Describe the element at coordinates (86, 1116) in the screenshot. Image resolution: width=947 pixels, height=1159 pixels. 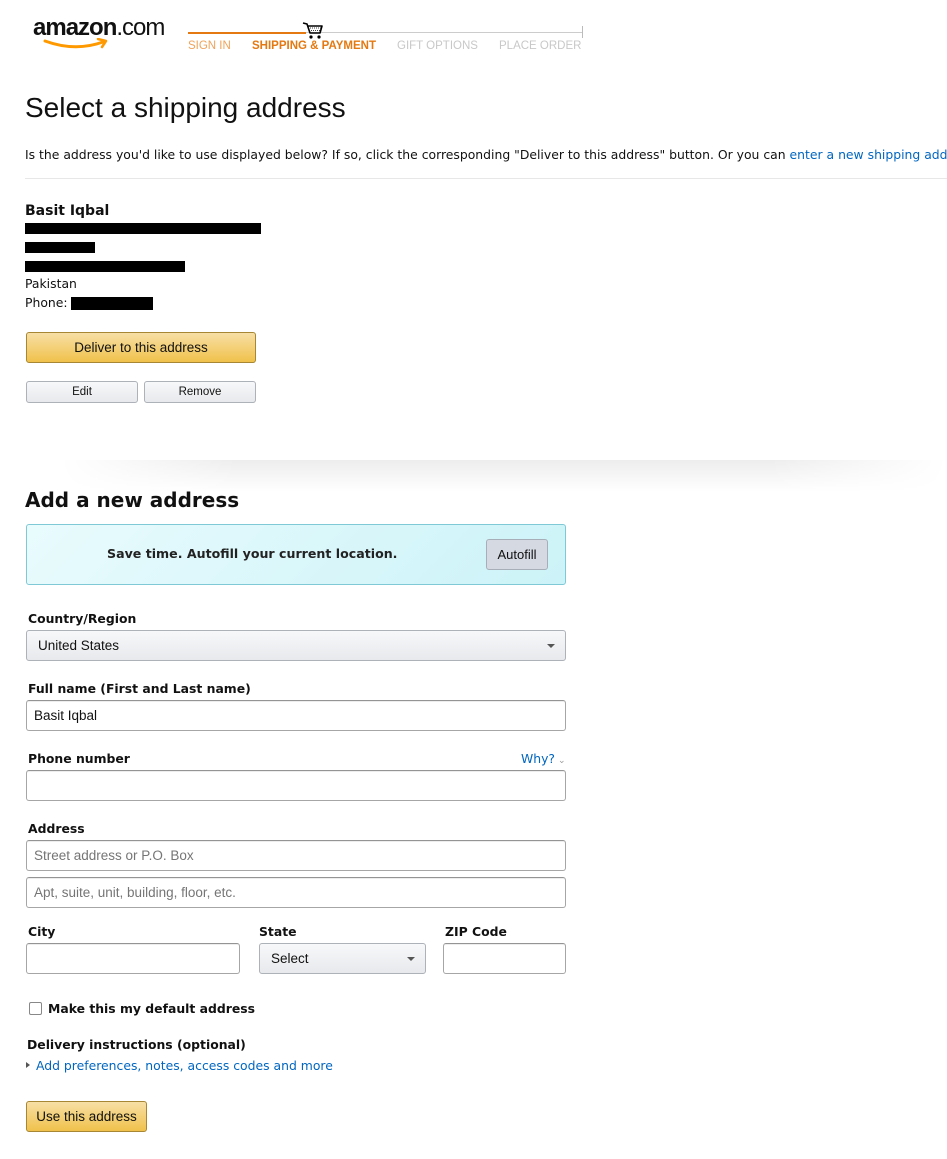
I see `use-this-address-button: Use this address` at that location.